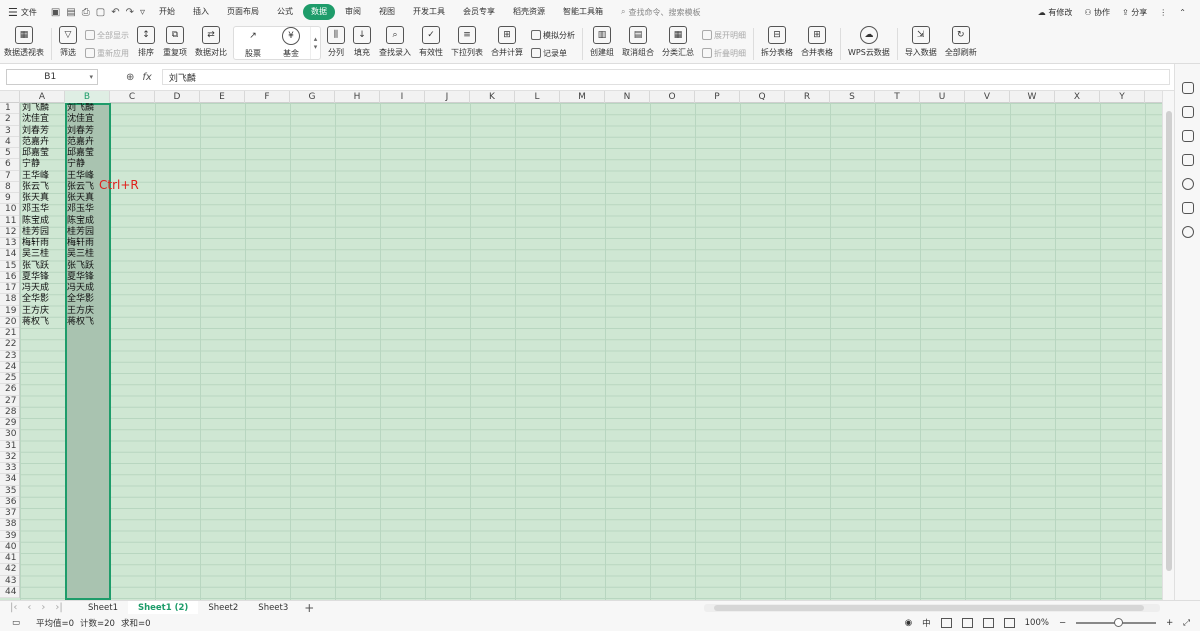 This screenshot has height=631, width=1200. What do you see at coordinates (1122, 97) in the screenshot?
I see `column-header-y: Y` at bounding box center [1122, 97].